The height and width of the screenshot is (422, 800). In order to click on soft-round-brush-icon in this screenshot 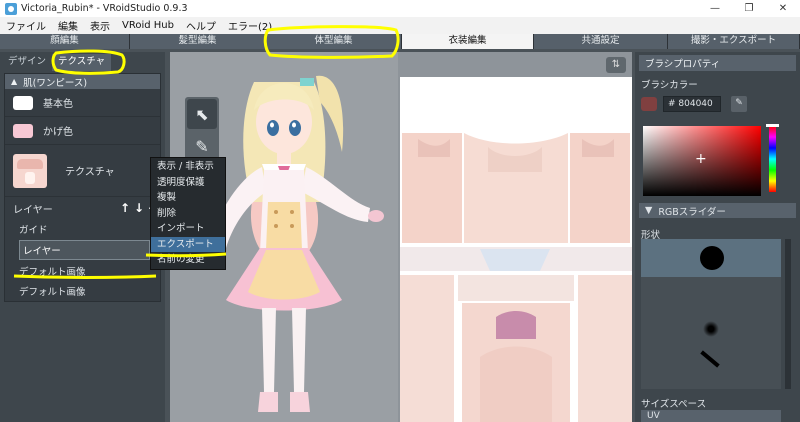, I will do `click(711, 329)`.